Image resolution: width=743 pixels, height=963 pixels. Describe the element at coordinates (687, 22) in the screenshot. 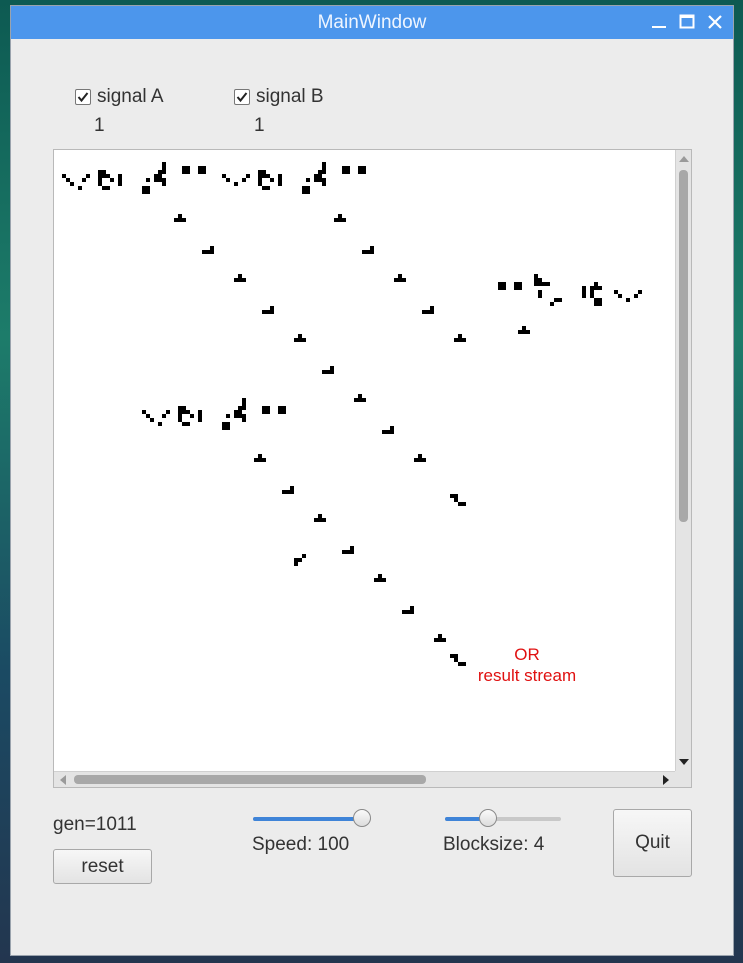

I see `maximize-icon` at that location.